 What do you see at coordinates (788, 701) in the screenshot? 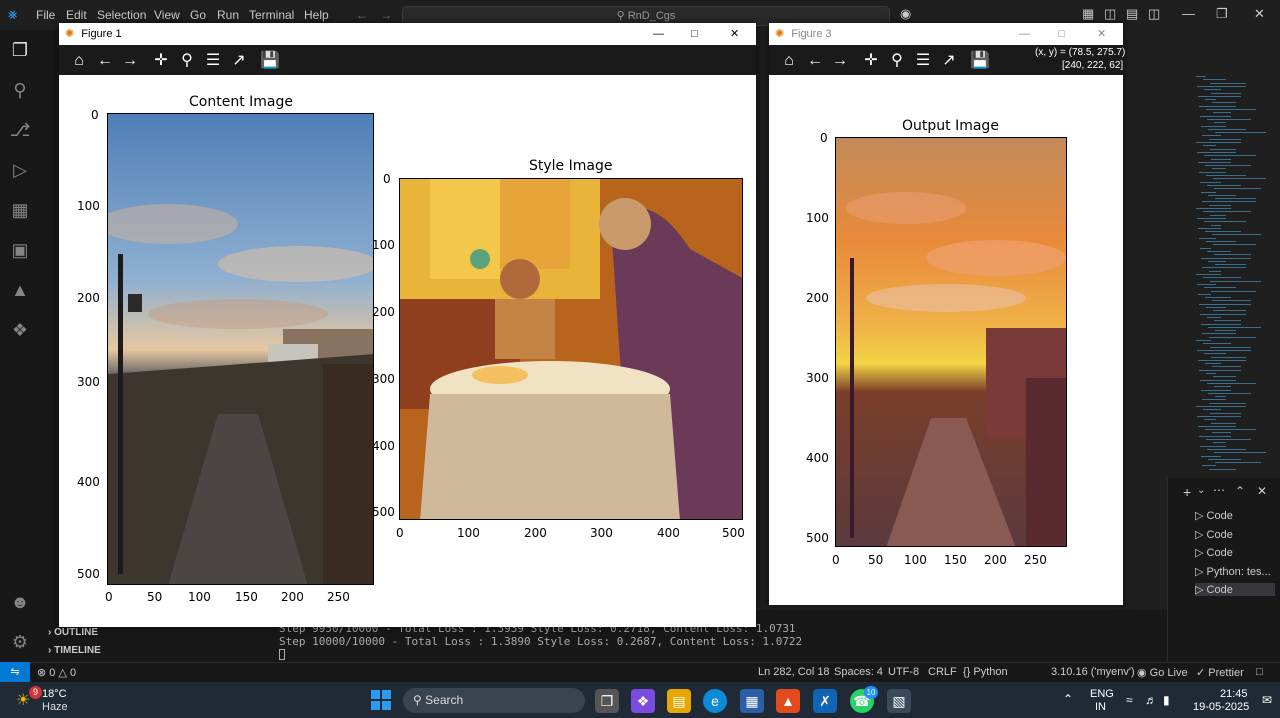
I see `brave-browser-icon: ▲` at bounding box center [788, 701].